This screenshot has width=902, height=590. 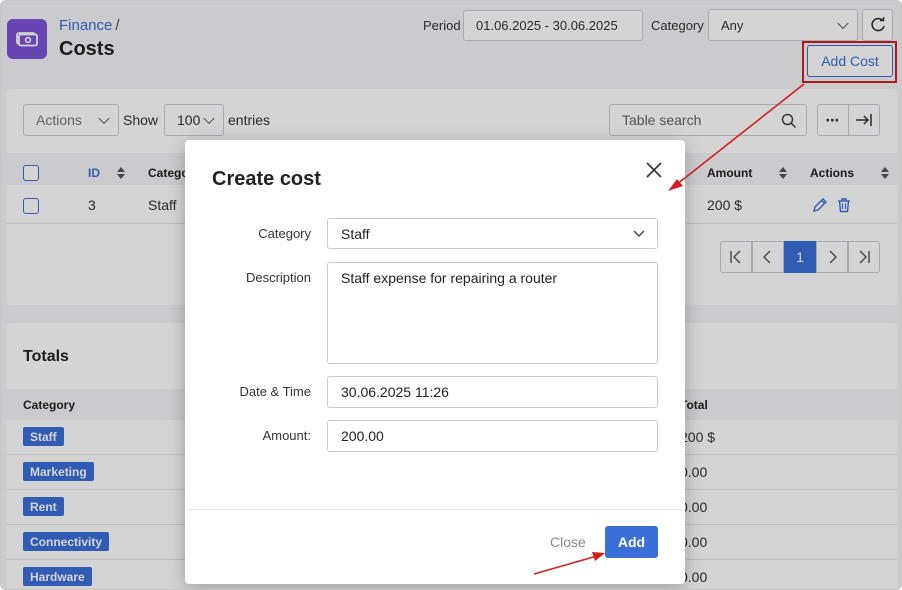 I want to click on close-button: Close, so click(x=568, y=542).